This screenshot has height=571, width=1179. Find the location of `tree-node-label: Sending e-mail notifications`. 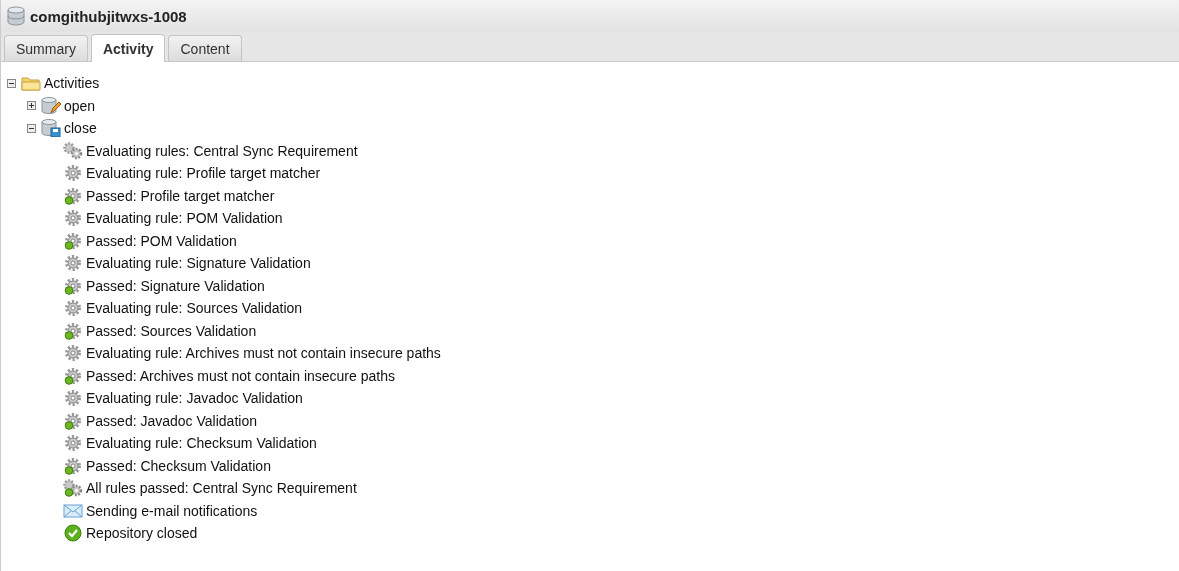

tree-node-label: Sending e-mail notifications is located at coordinates (172, 510).